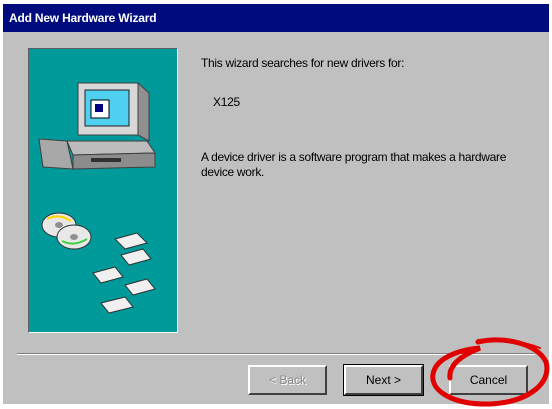 Image resolution: width=552 pixels, height=409 pixels. I want to click on next-button: Next >, so click(383, 380).